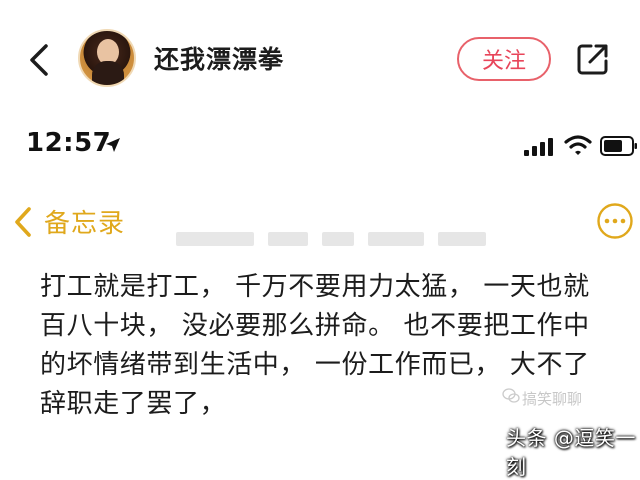 The image size is (640, 480). I want to click on note-line: 百八十块， 没必要那么拼命。 也不要把工作中, so click(315, 326).